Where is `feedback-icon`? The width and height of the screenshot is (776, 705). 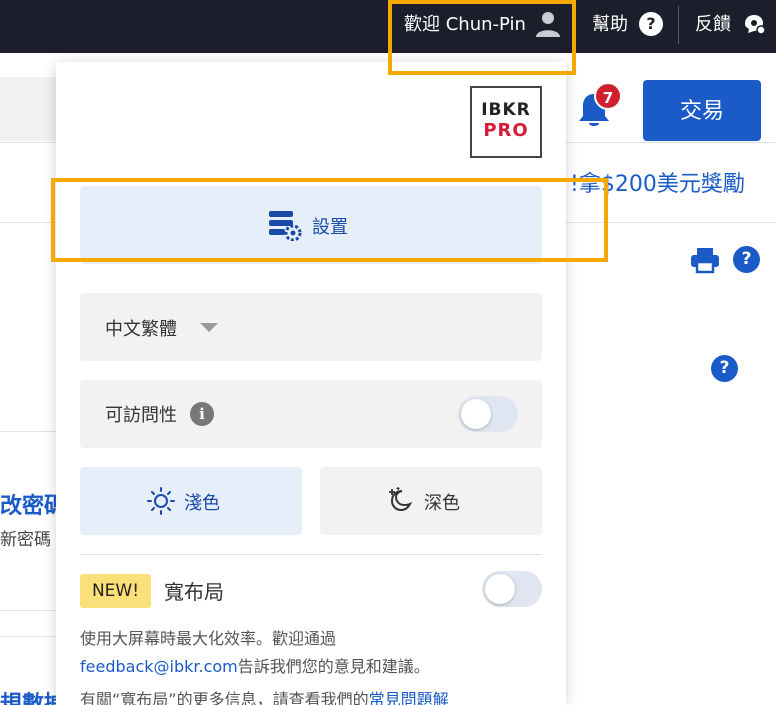
feedback-icon is located at coordinates (755, 24).